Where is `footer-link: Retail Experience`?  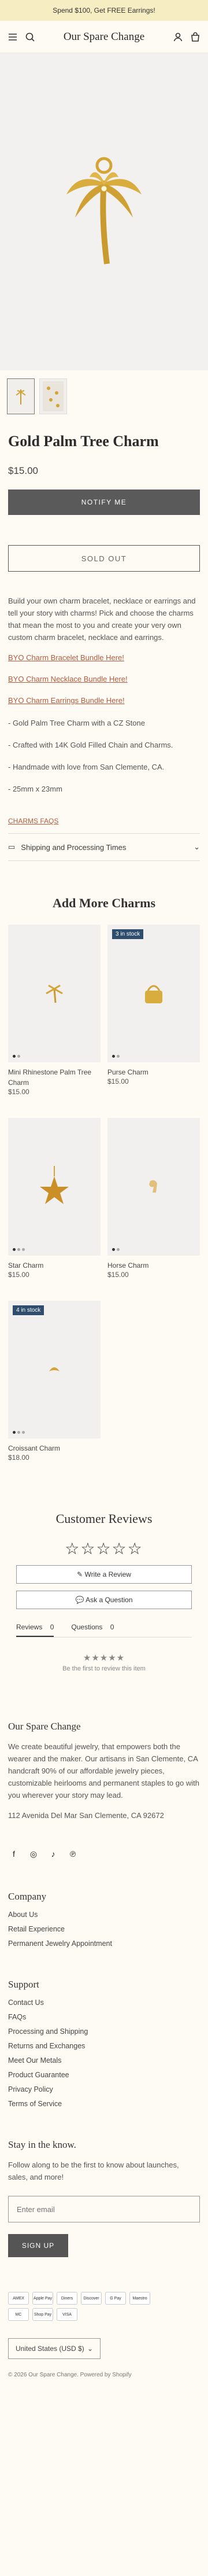
footer-link: Retail Experience is located at coordinates (104, 1929).